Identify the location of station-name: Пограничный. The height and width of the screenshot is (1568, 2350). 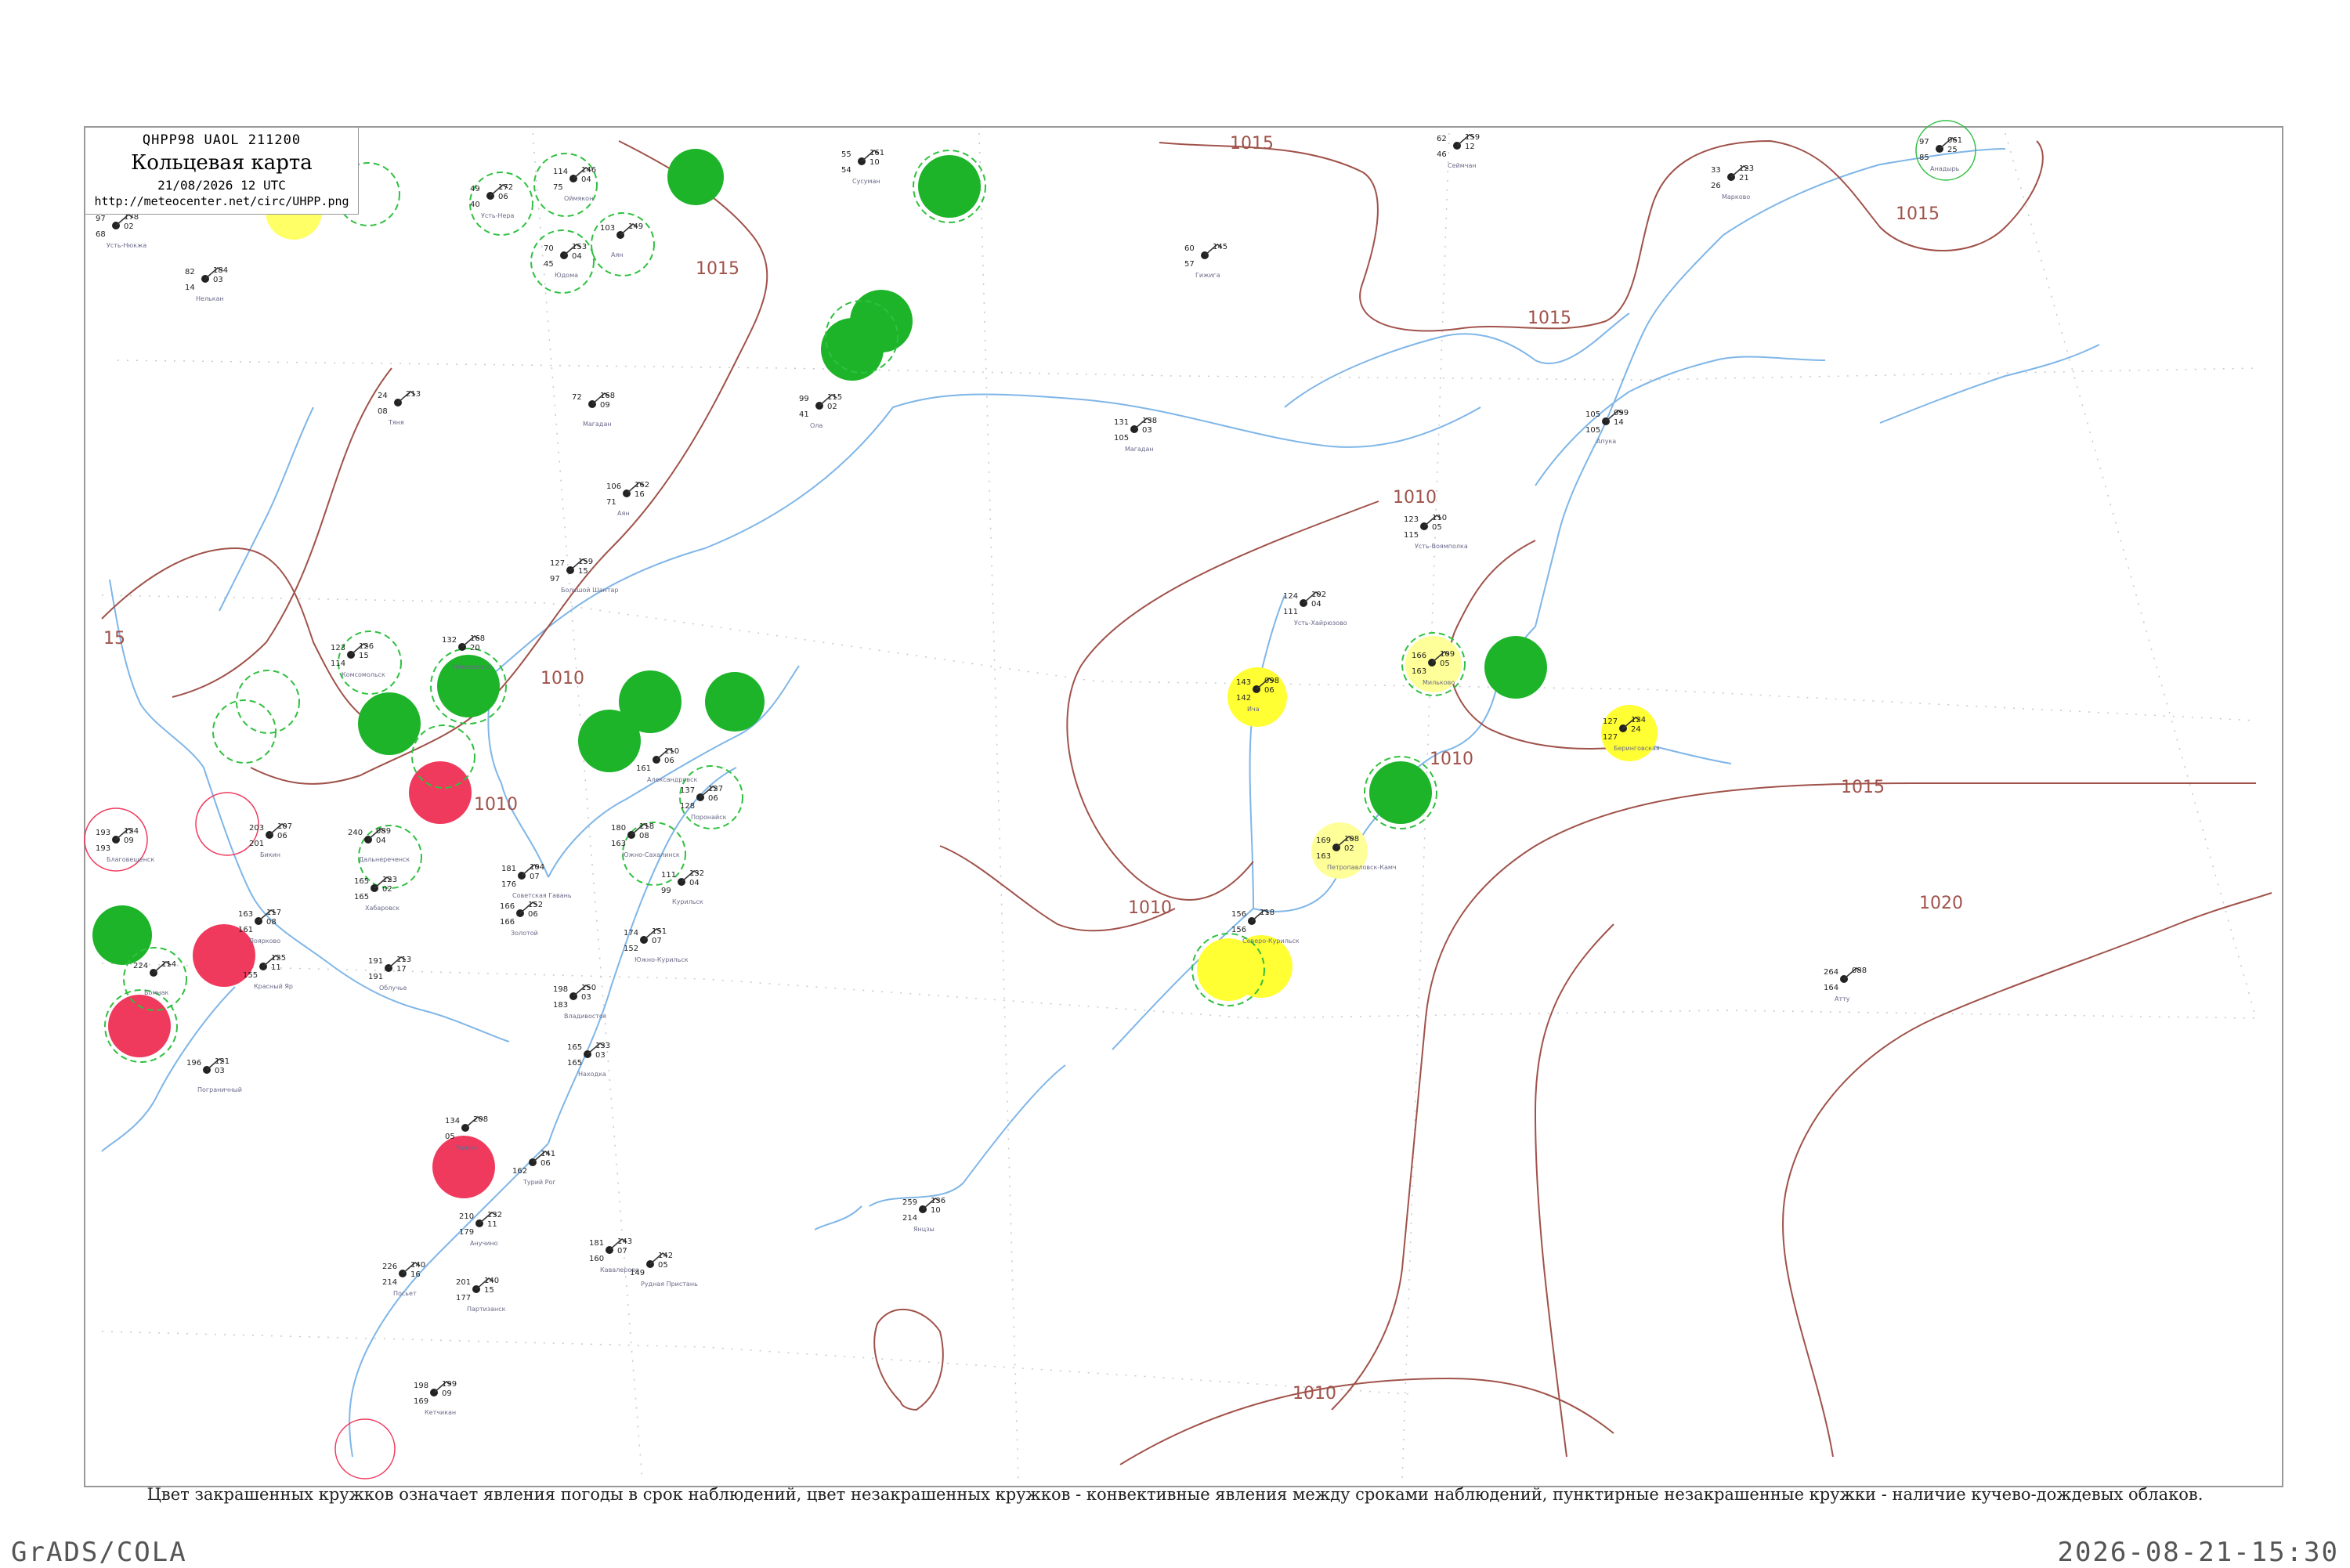
(220, 1089).